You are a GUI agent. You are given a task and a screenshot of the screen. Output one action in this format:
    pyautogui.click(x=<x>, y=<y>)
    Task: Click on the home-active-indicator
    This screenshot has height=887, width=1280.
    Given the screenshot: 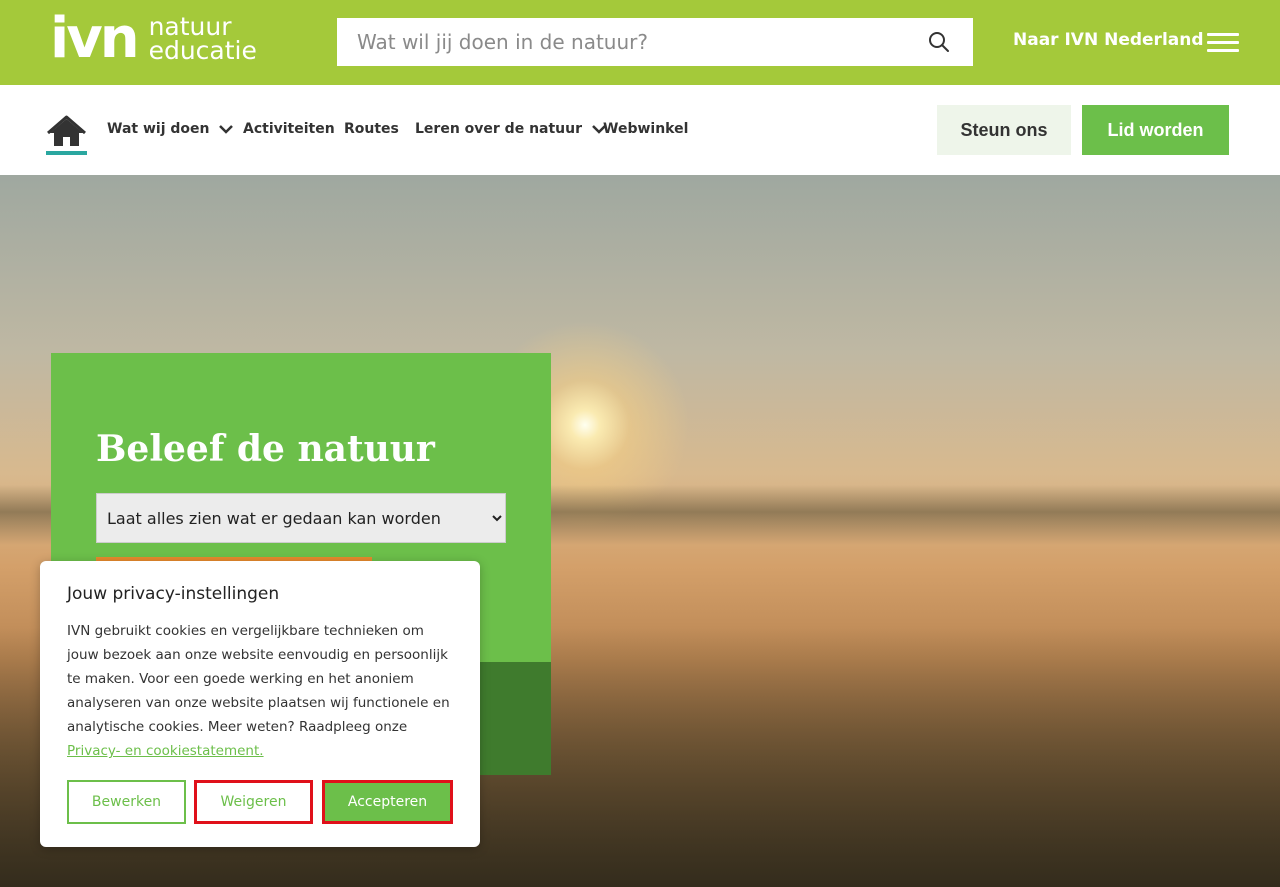 What is the action you would take?
    pyautogui.click(x=66, y=153)
    